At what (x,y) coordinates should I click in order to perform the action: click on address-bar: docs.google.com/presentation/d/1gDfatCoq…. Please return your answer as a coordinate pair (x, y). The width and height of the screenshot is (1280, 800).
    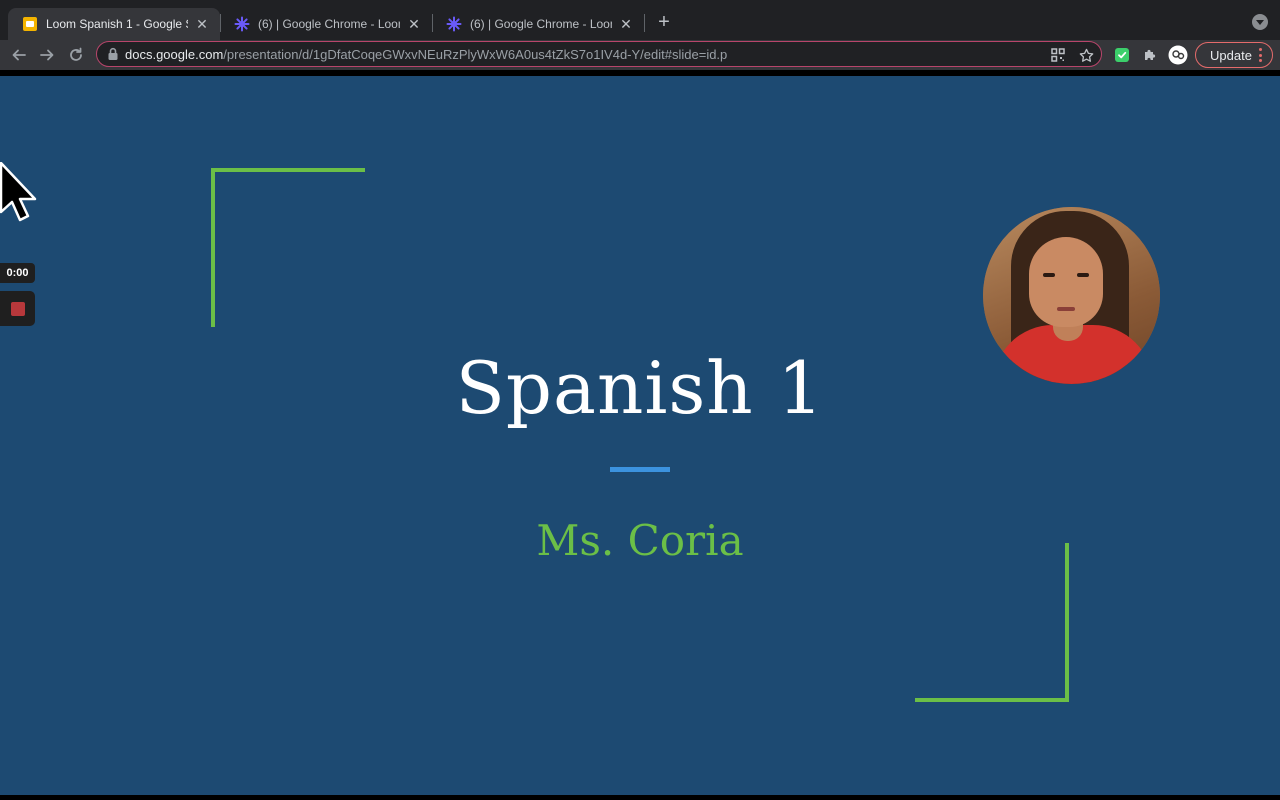
    Looking at the image, I should click on (599, 54).